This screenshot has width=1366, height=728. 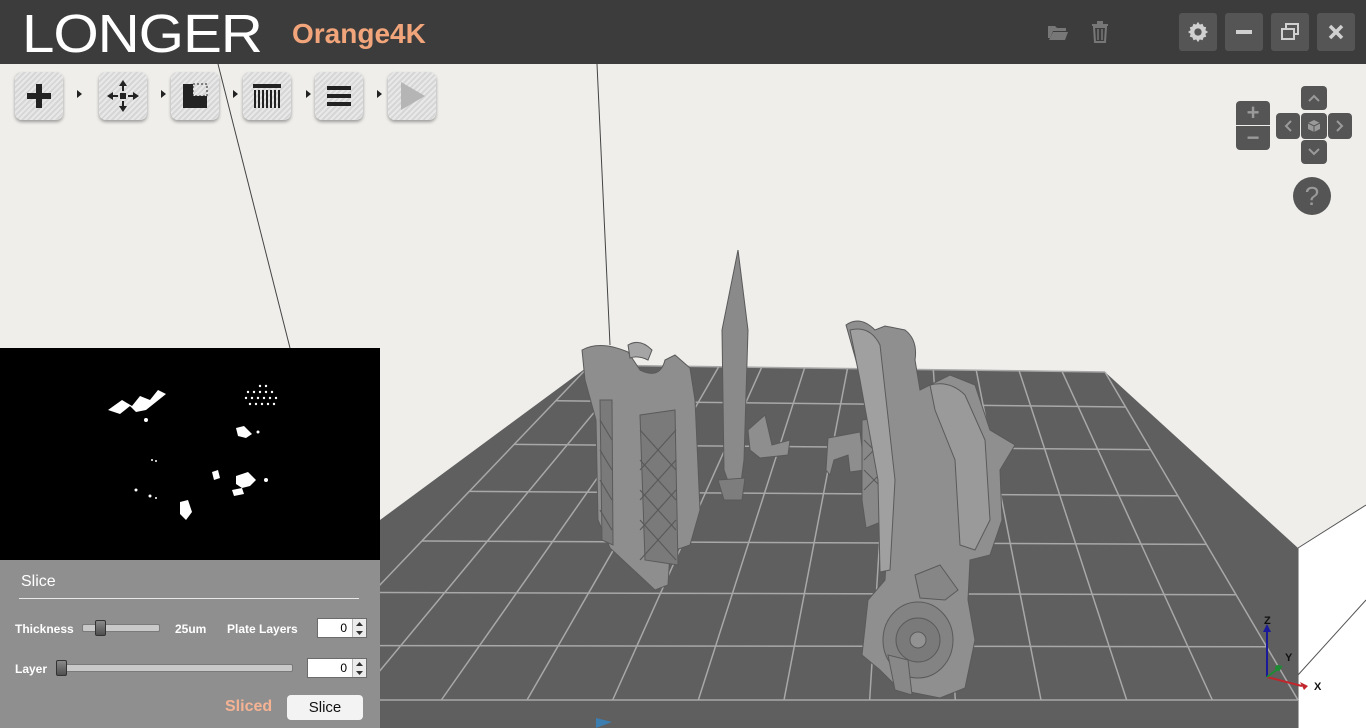 What do you see at coordinates (343, 668) in the screenshot?
I see `layer-value: 0` at bounding box center [343, 668].